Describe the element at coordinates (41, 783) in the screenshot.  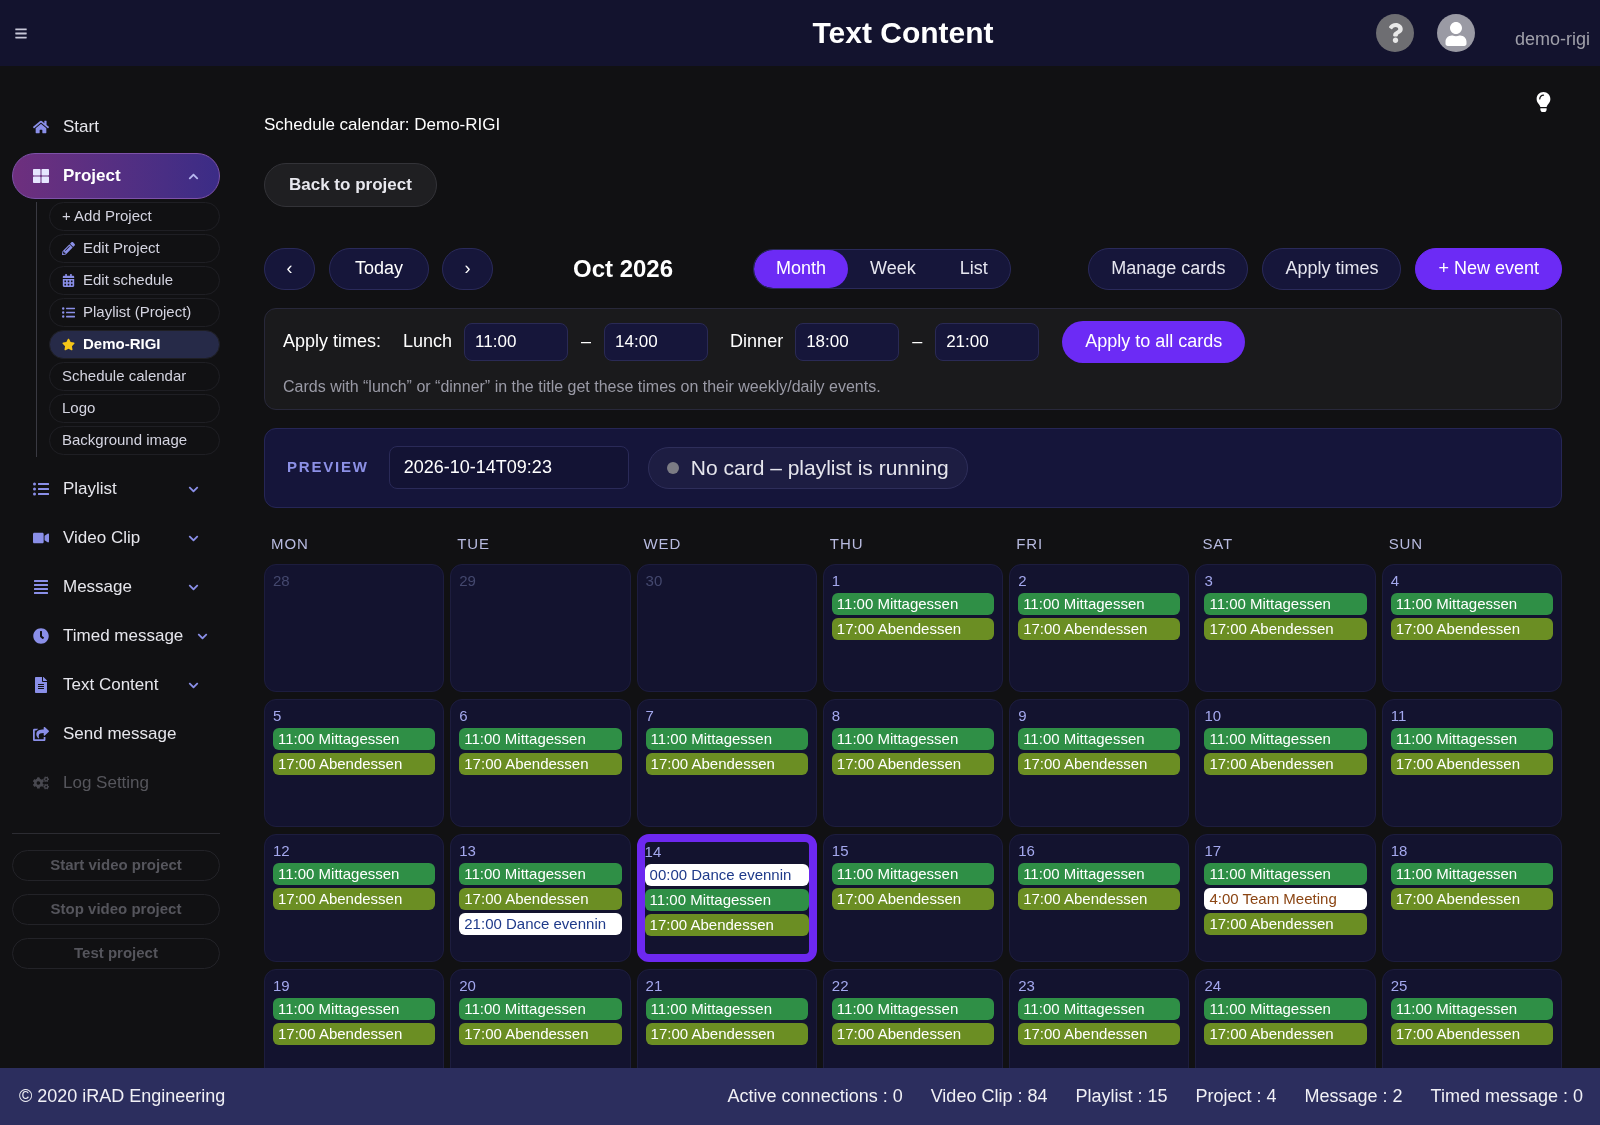
I see `gears-icon` at that location.